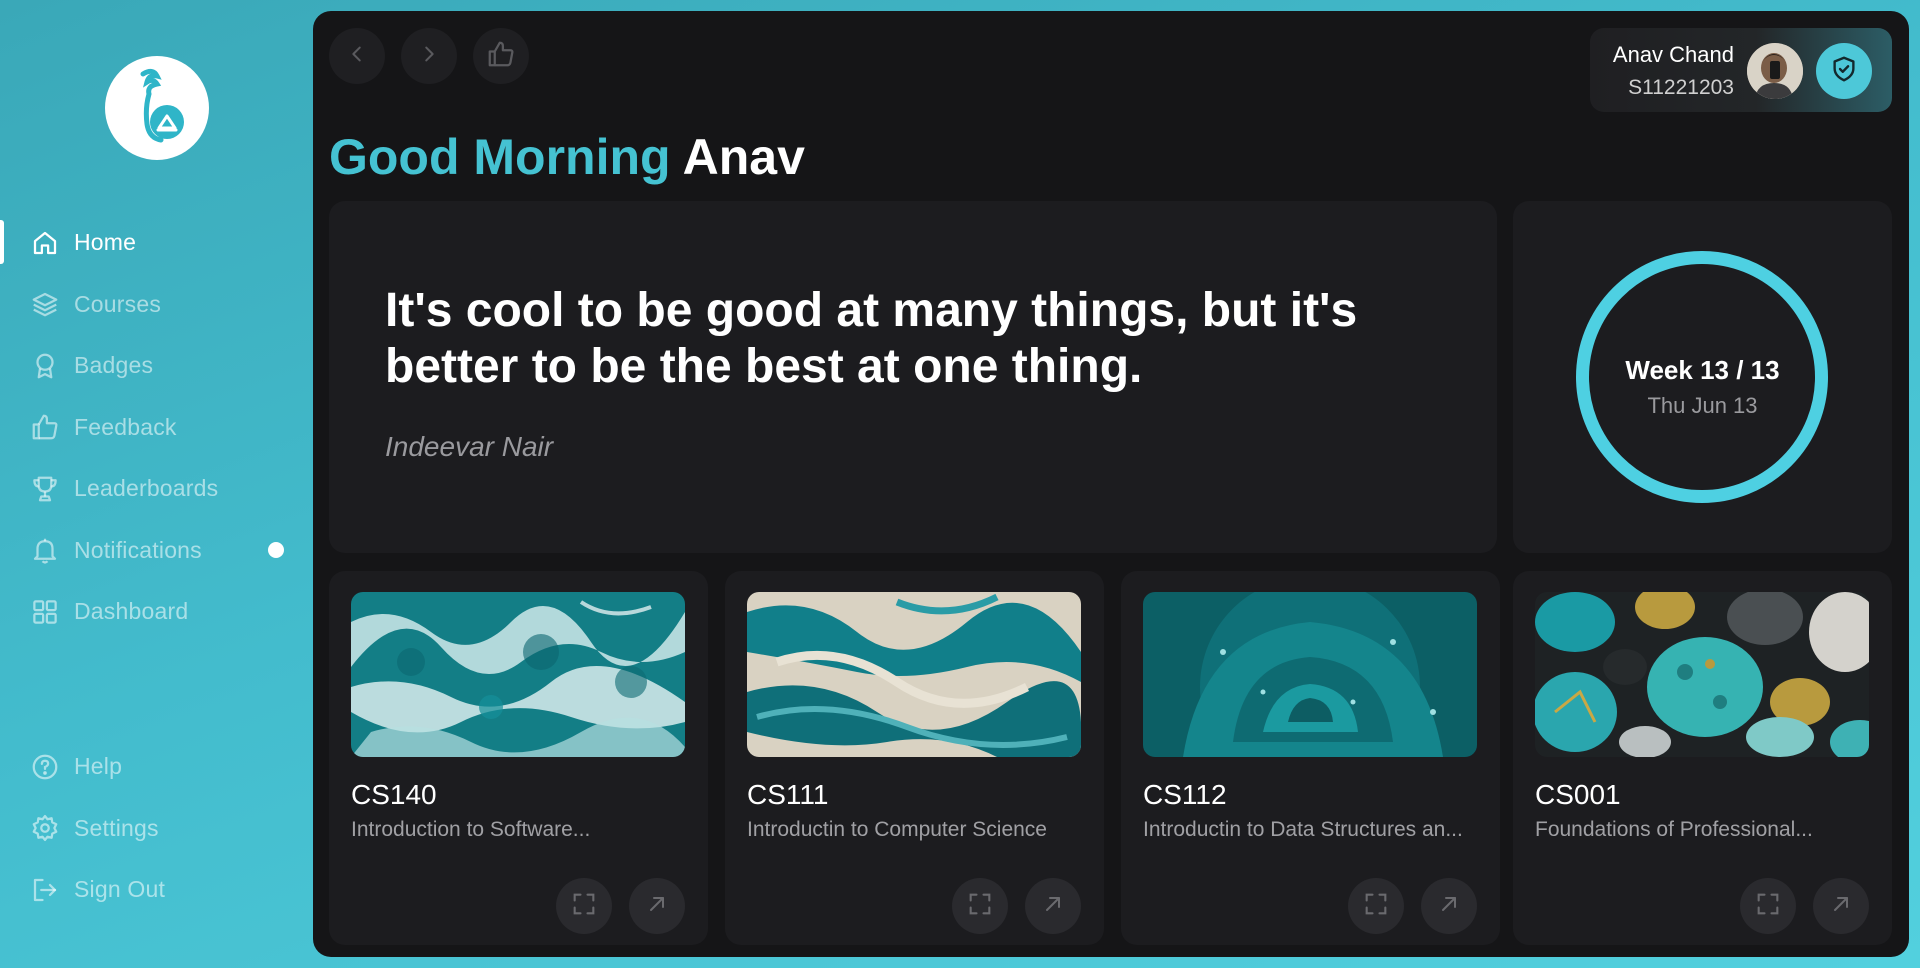 This screenshot has height=968, width=1920. I want to click on sidebar-item-badges: Badges, so click(156, 366).